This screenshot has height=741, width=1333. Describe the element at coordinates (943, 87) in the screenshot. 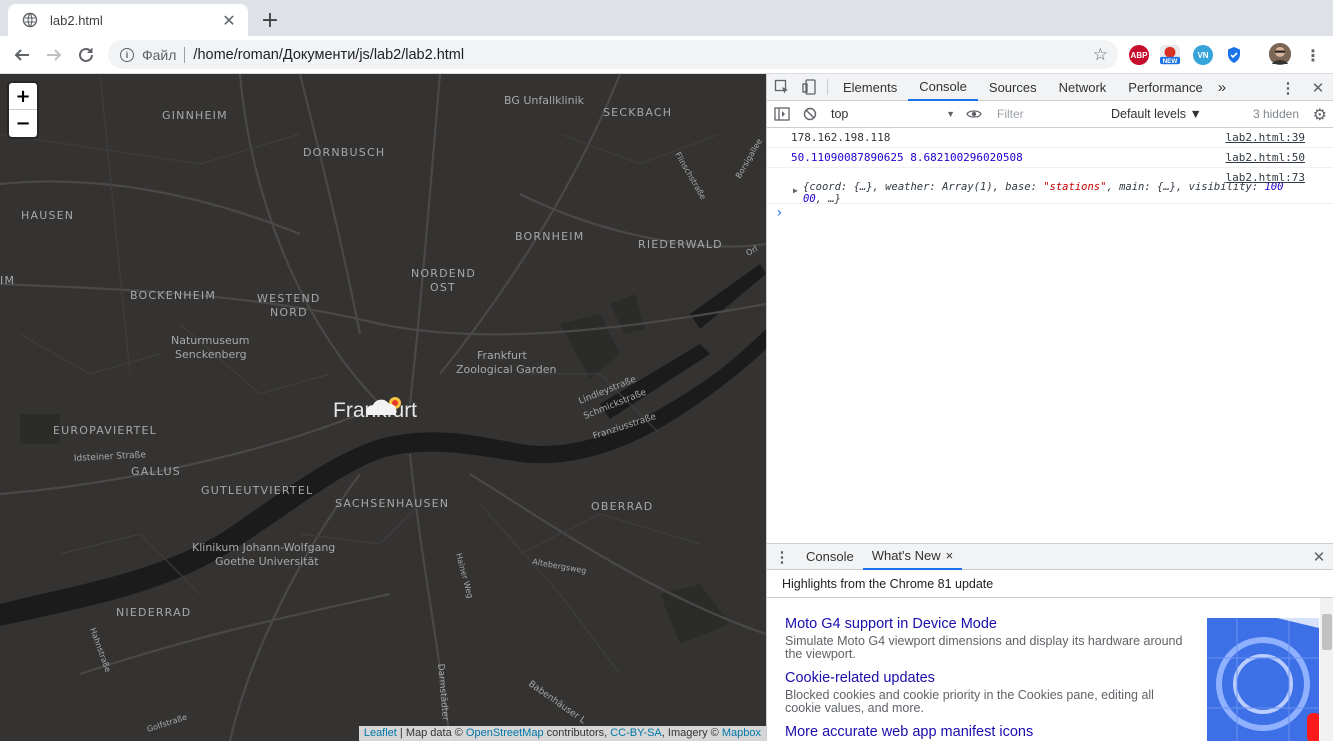

I see `tab-console: Console` at that location.